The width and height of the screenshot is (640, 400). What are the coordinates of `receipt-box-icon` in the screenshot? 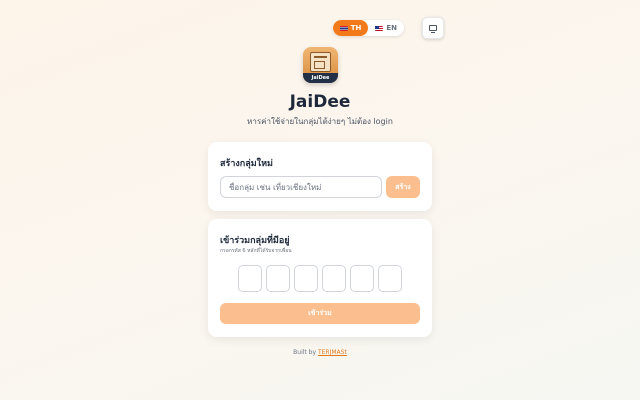 It's located at (320, 62).